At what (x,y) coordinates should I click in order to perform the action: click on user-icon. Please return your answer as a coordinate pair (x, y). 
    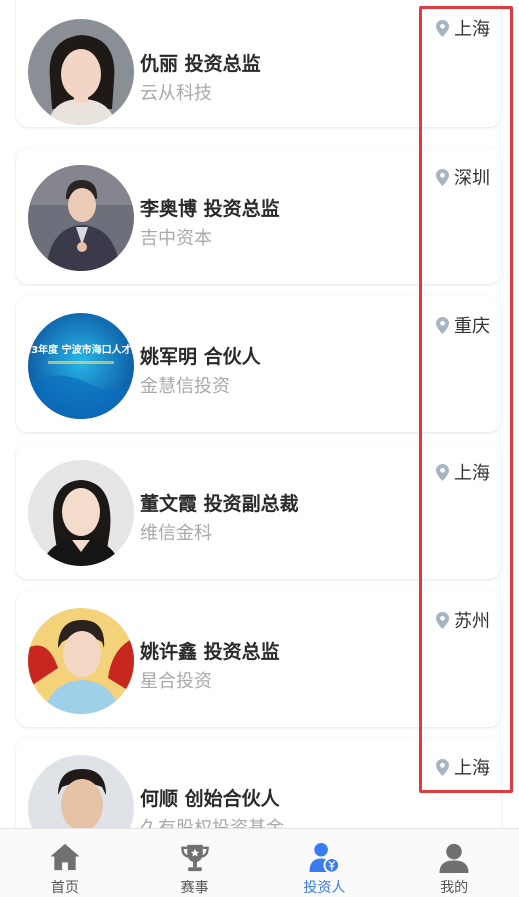
    Looking at the image, I should click on (454, 858).